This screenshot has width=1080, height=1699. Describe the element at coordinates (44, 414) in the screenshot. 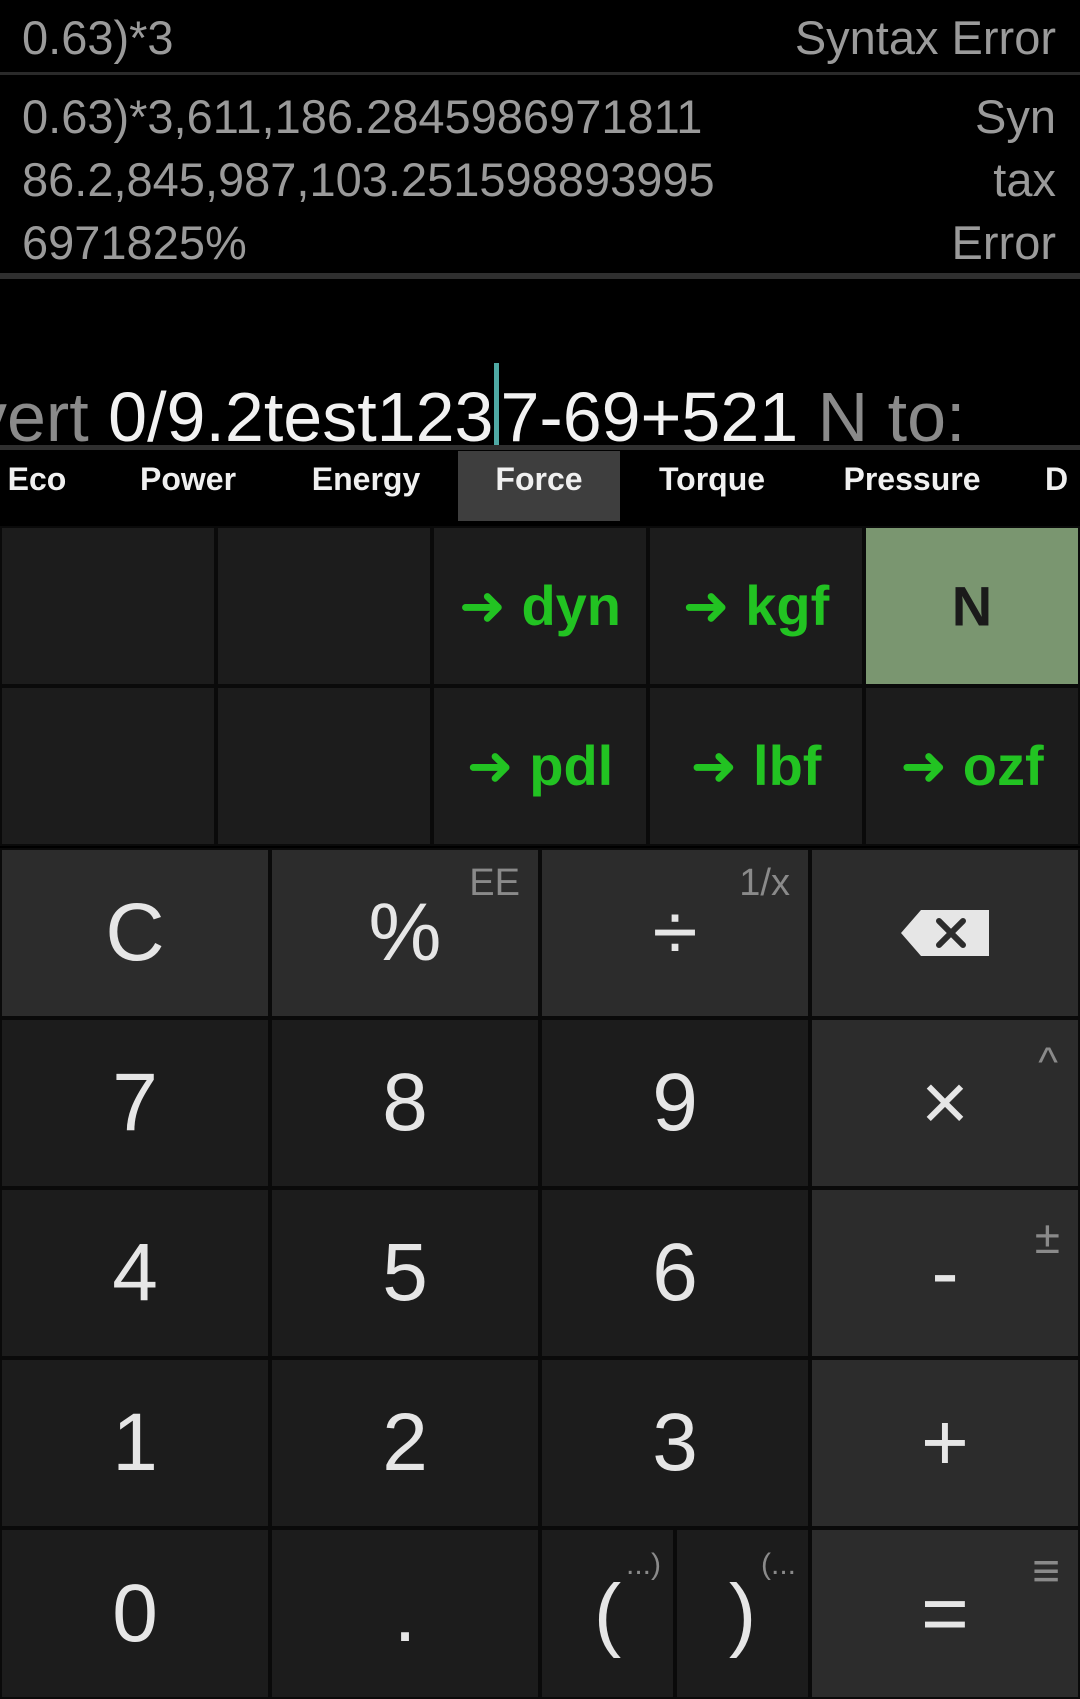

I see `display-prefix: vert` at that location.